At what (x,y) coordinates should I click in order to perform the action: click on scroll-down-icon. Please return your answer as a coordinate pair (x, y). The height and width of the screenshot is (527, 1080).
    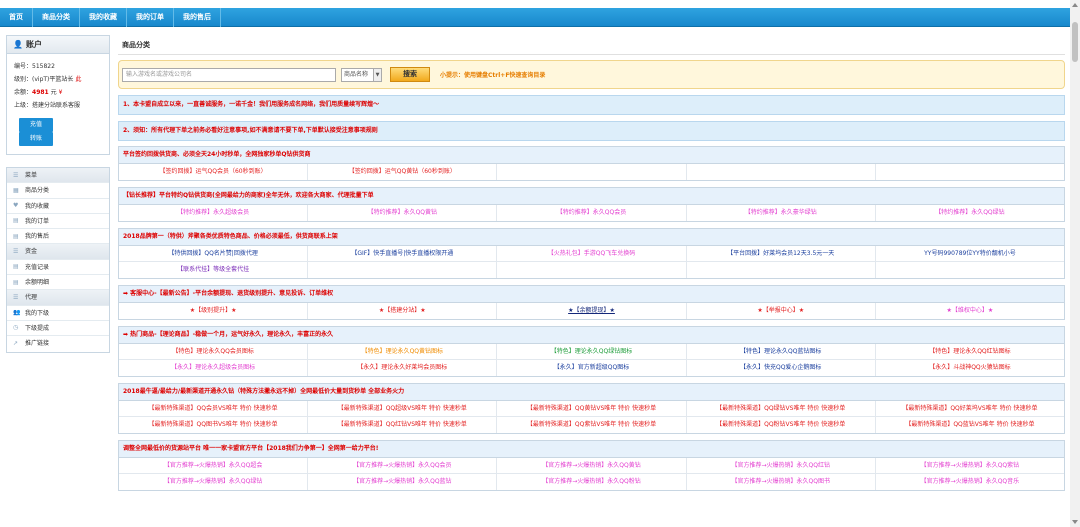
    Looking at the image, I should click on (1075, 522).